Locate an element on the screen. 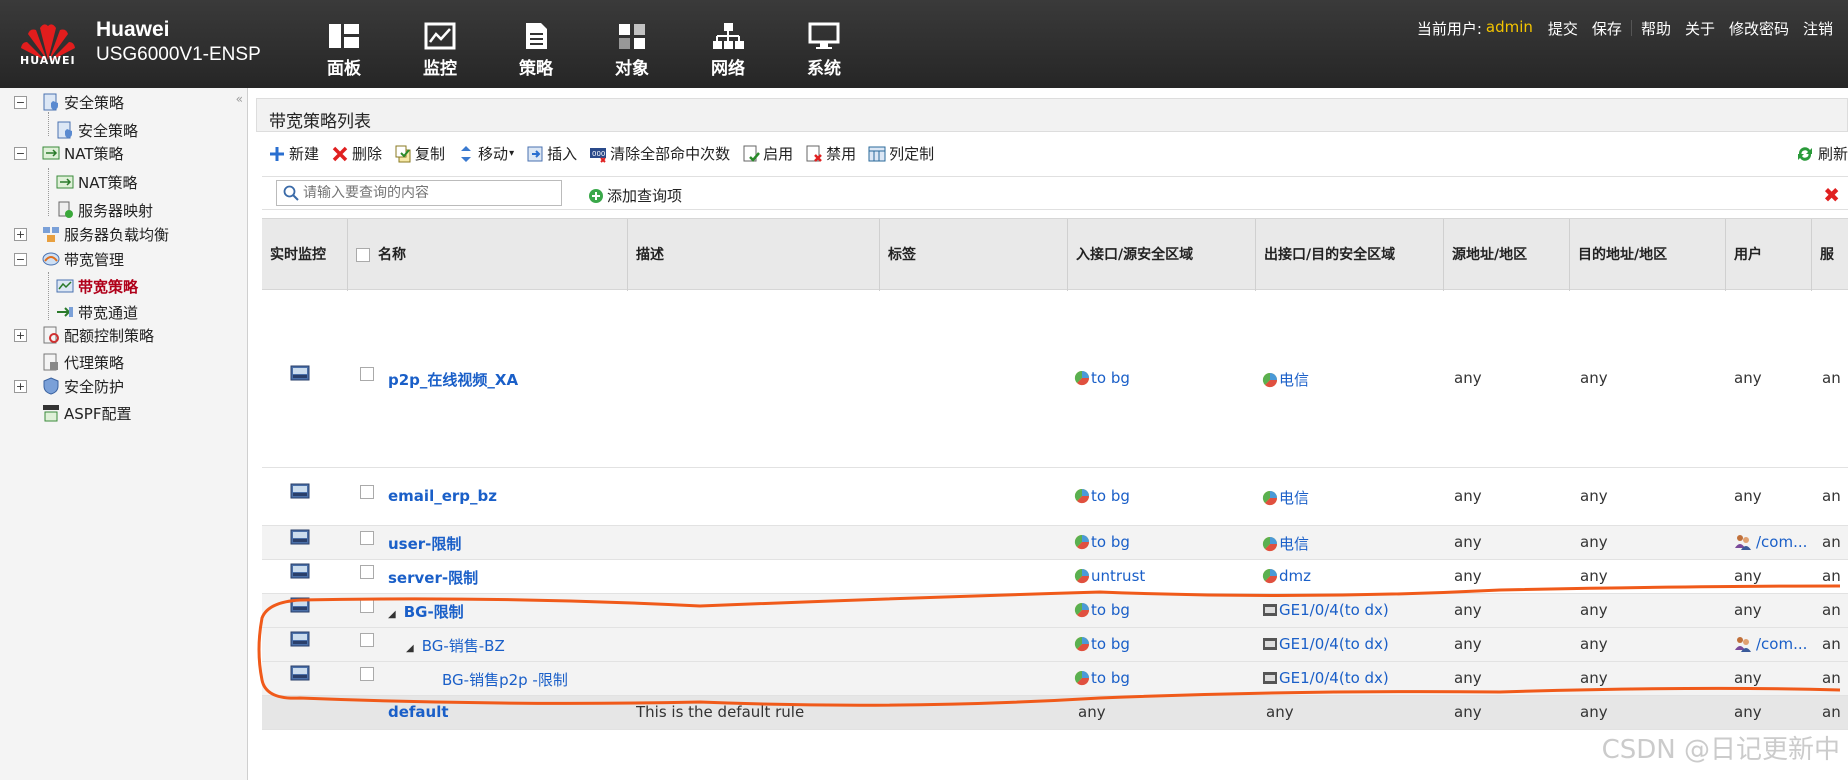  copy-button: 复制 is located at coordinates (419, 153).